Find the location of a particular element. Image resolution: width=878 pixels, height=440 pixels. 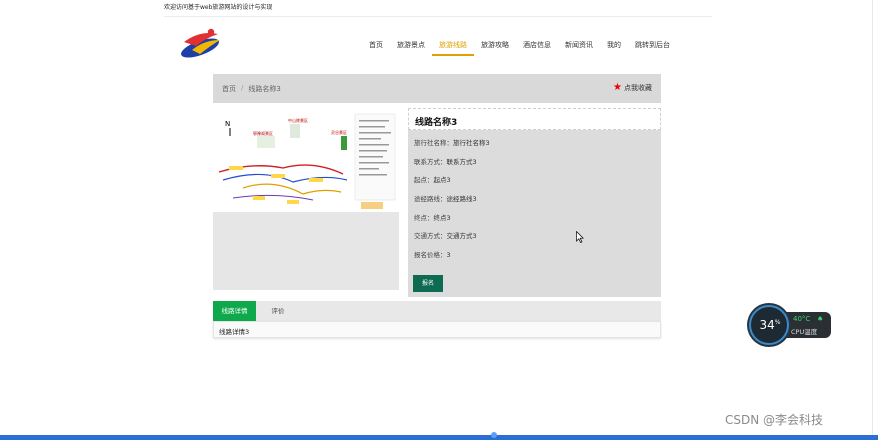

tab-route-details: 线路详情 is located at coordinates (234, 311).